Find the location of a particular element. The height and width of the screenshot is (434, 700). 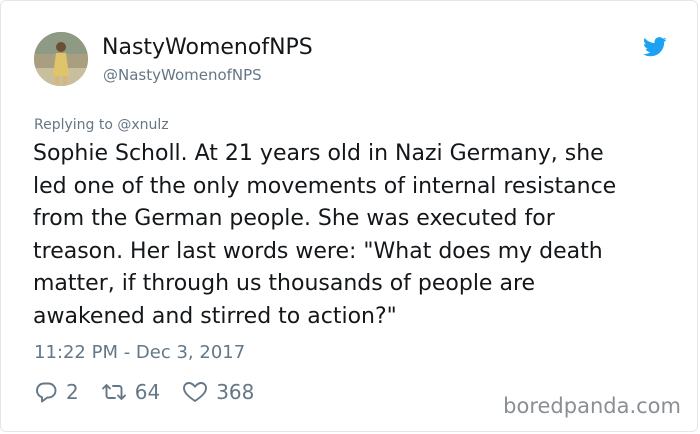

retweet-button: 64 is located at coordinates (130, 392).